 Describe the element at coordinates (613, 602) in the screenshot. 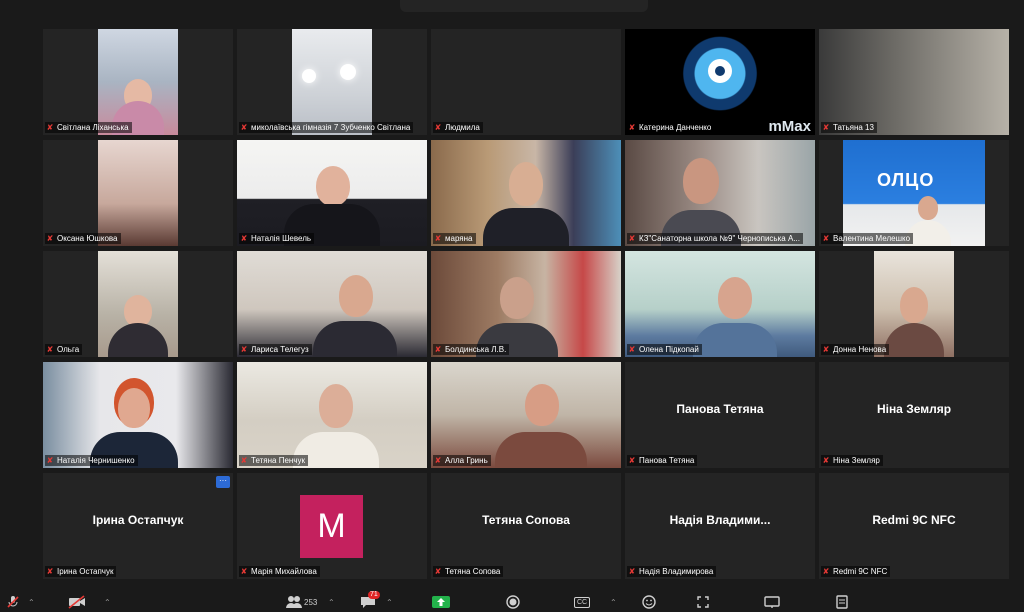

I see `cc-options-chevron-icon: ⌃` at that location.